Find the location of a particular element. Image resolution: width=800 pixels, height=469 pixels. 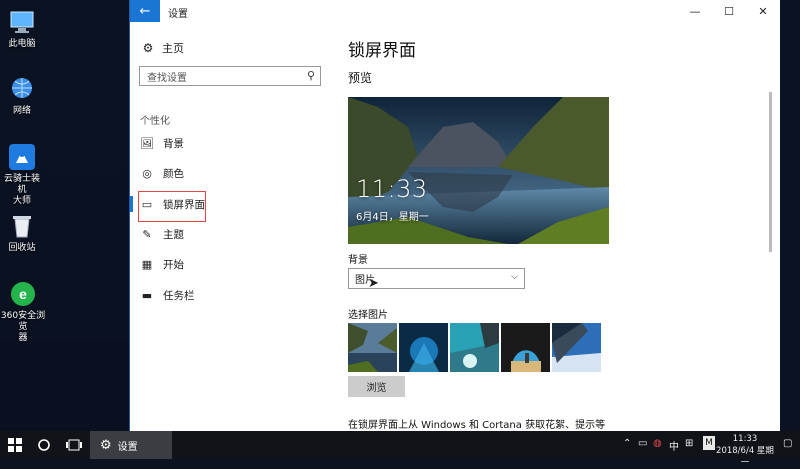

nav-item-taskbar: ▬ 任务栏 is located at coordinates (232, 295).